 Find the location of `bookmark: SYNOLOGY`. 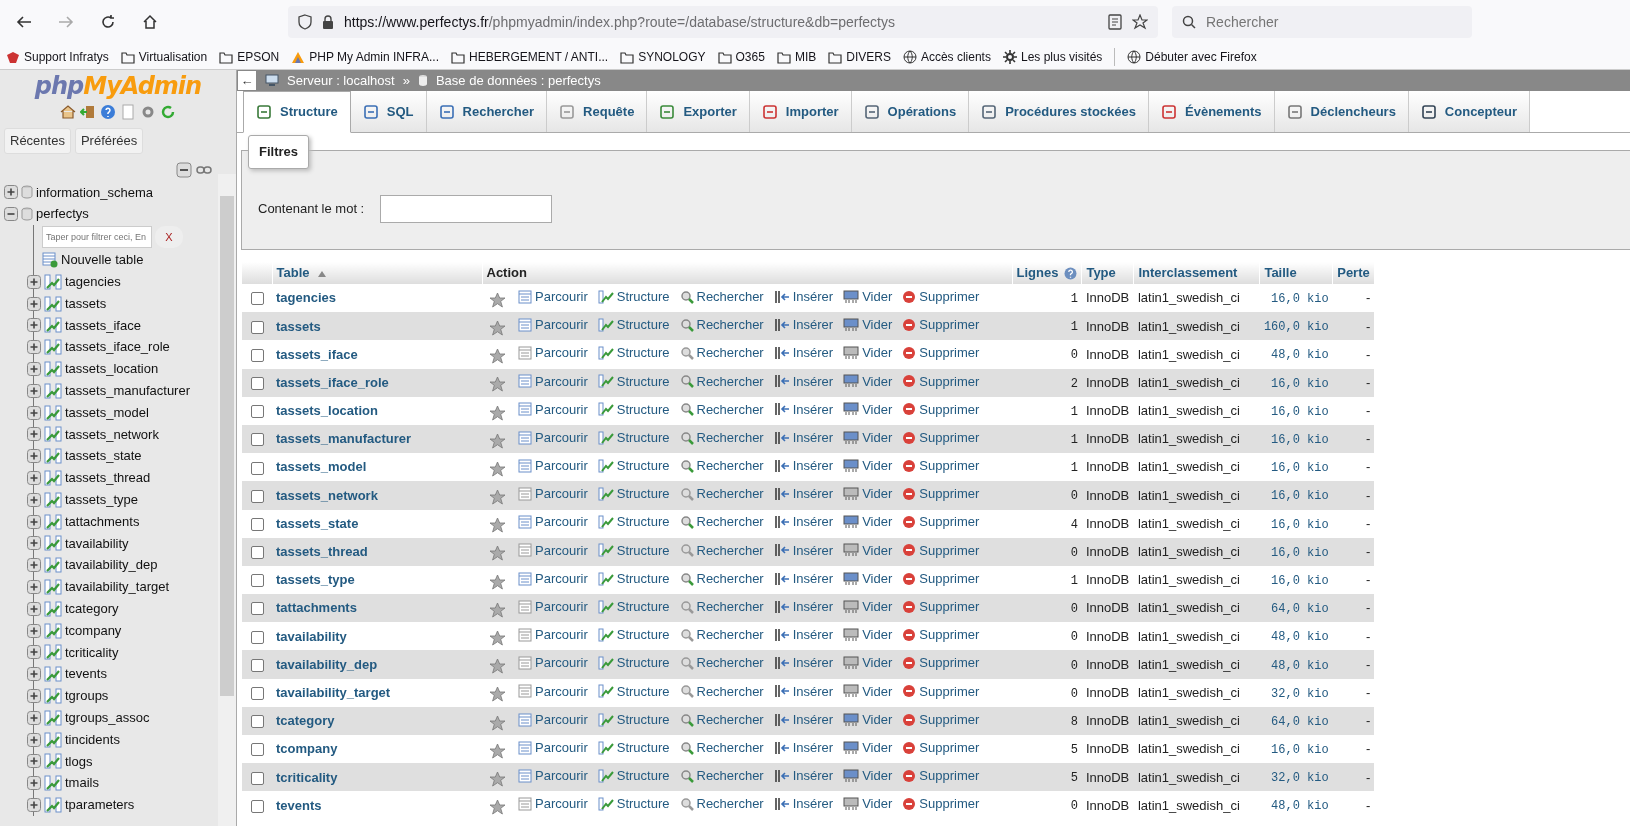

bookmark: SYNOLOGY is located at coordinates (663, 56).